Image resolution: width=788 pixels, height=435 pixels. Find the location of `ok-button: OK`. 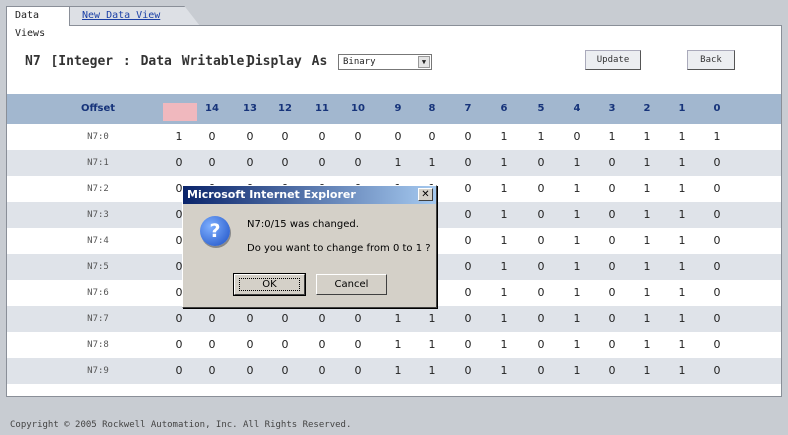

ok-button: OK is located at coordinates (269, 284).